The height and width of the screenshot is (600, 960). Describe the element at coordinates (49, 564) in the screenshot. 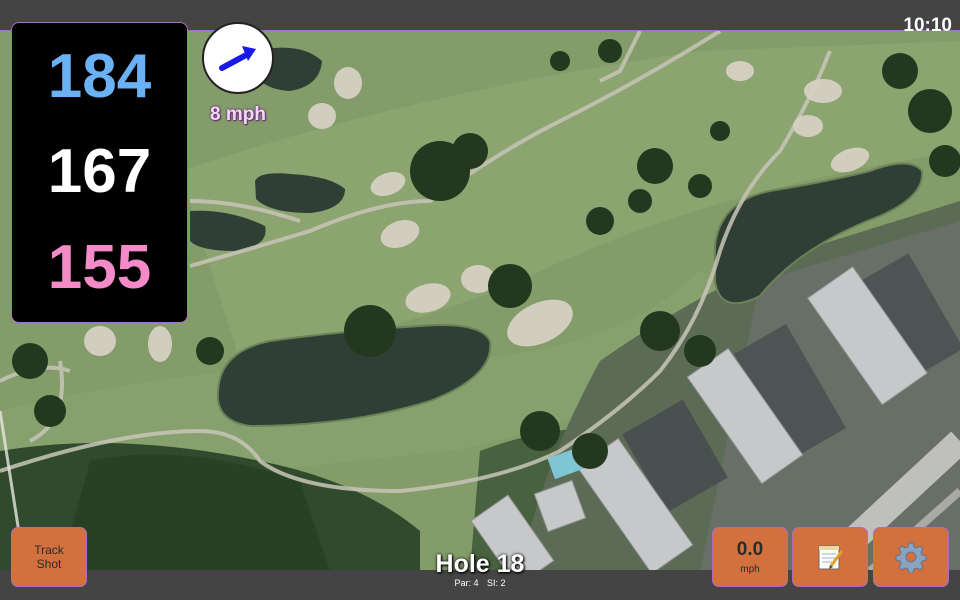

I see `track-shot-label-line2: Shot` at that location.